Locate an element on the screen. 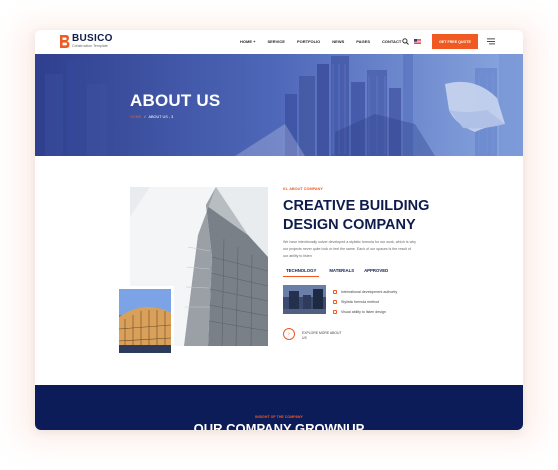  modern-building-thumbnail is located at coordinates (145, 321).